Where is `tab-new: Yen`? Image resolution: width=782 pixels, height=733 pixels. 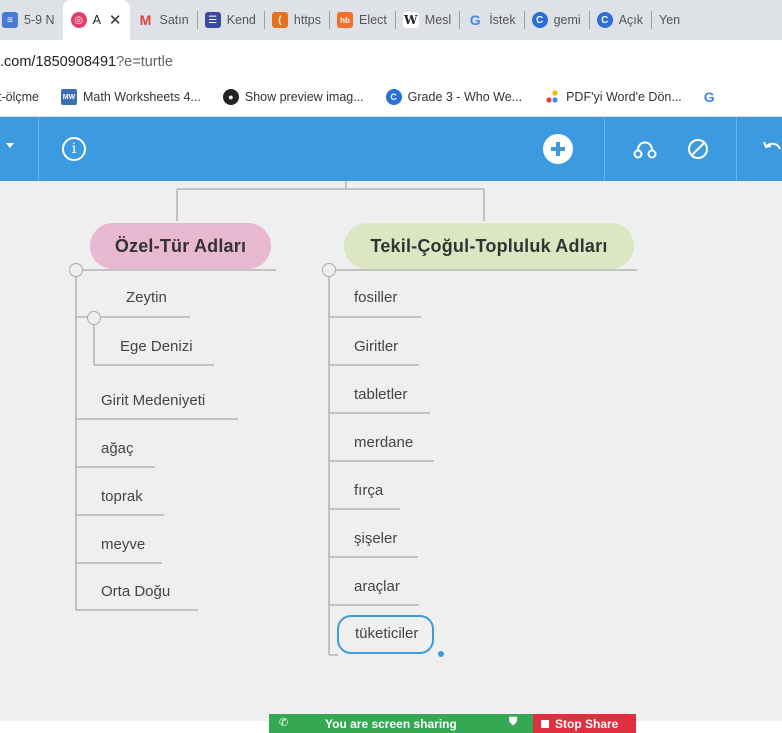 tab-new: Yen is located at coordinates (669, 20).